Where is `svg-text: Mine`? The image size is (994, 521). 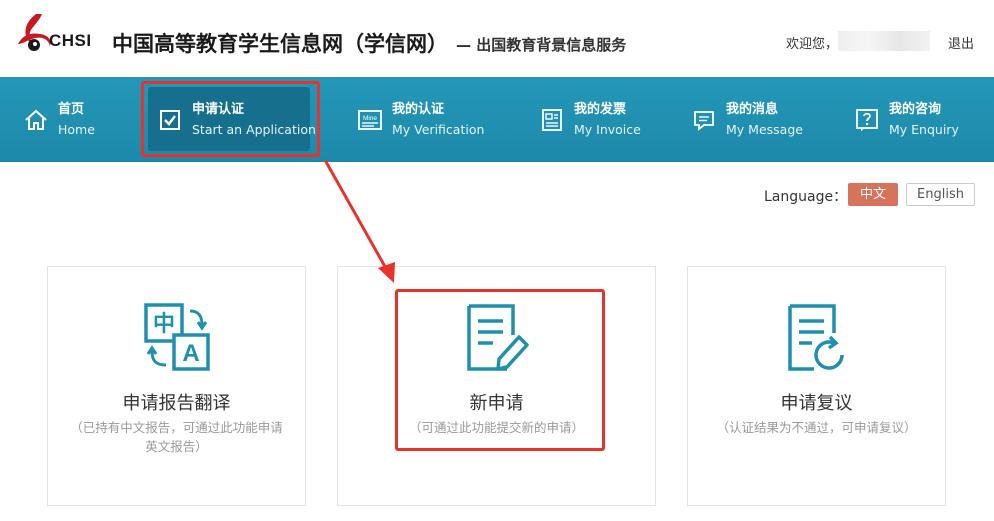 svg-text: Mine is located at coordinates (370, 118).